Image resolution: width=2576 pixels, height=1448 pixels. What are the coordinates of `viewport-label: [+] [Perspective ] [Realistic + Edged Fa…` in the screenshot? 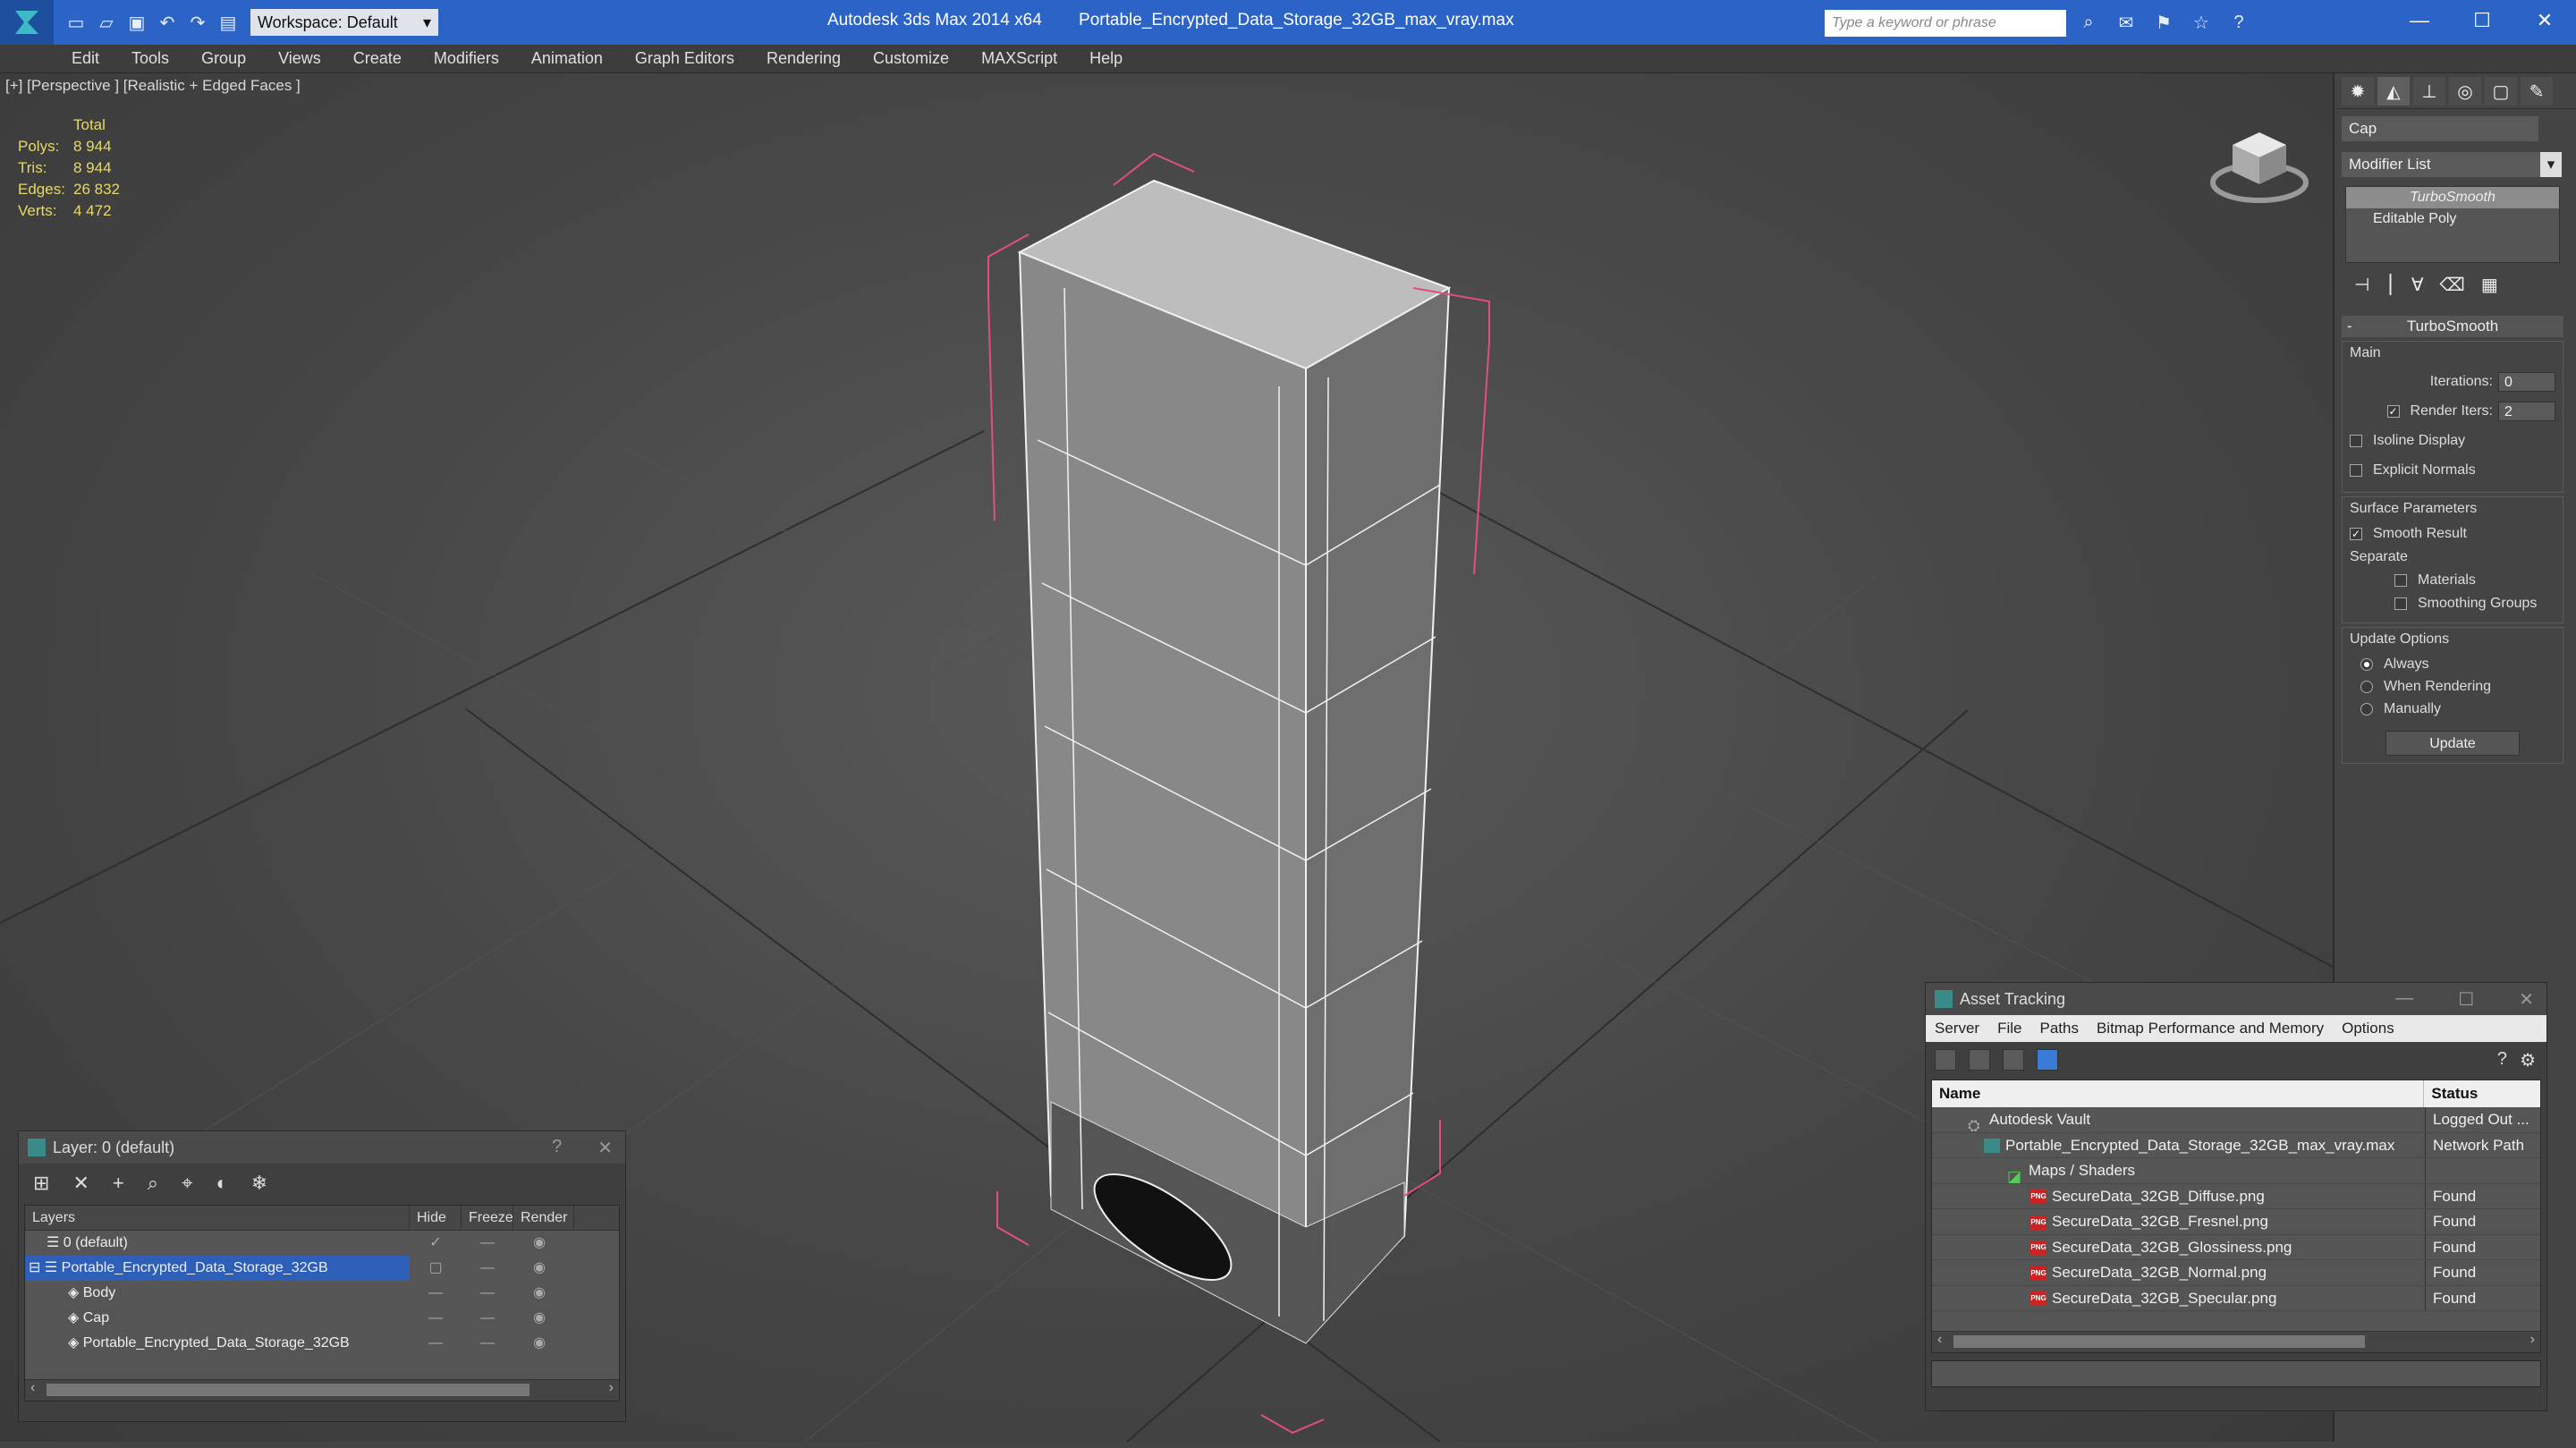 It's located at (153, 86).